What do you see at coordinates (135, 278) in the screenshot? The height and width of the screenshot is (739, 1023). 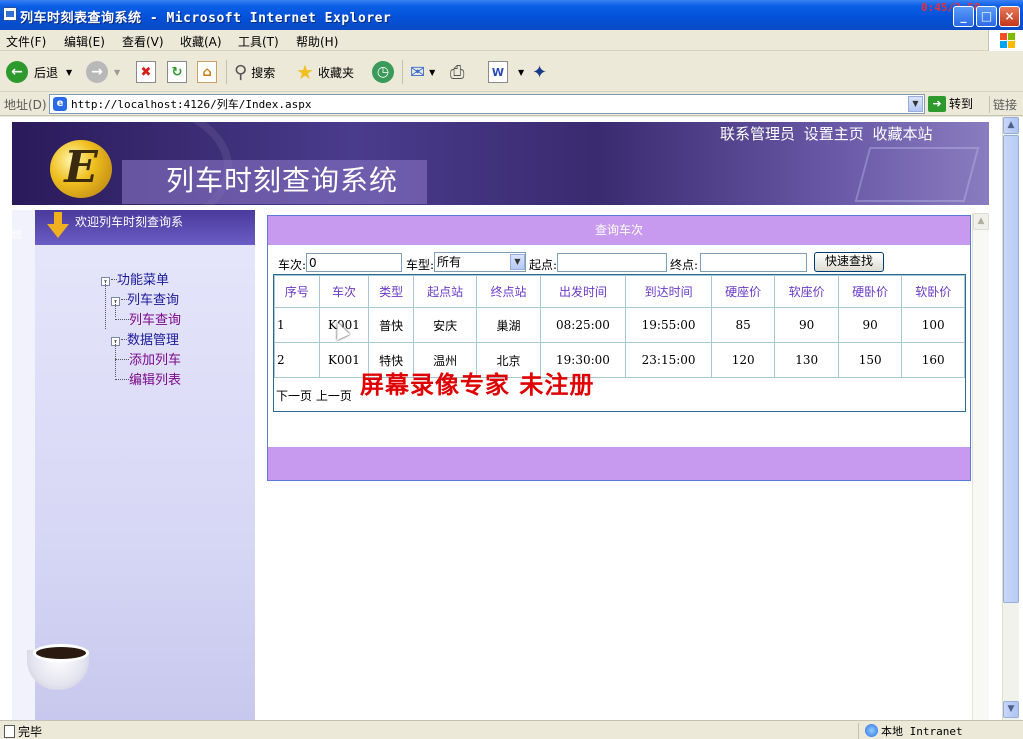 I see `tree-root: - 功能菜单` at bounding box center [135, 278].